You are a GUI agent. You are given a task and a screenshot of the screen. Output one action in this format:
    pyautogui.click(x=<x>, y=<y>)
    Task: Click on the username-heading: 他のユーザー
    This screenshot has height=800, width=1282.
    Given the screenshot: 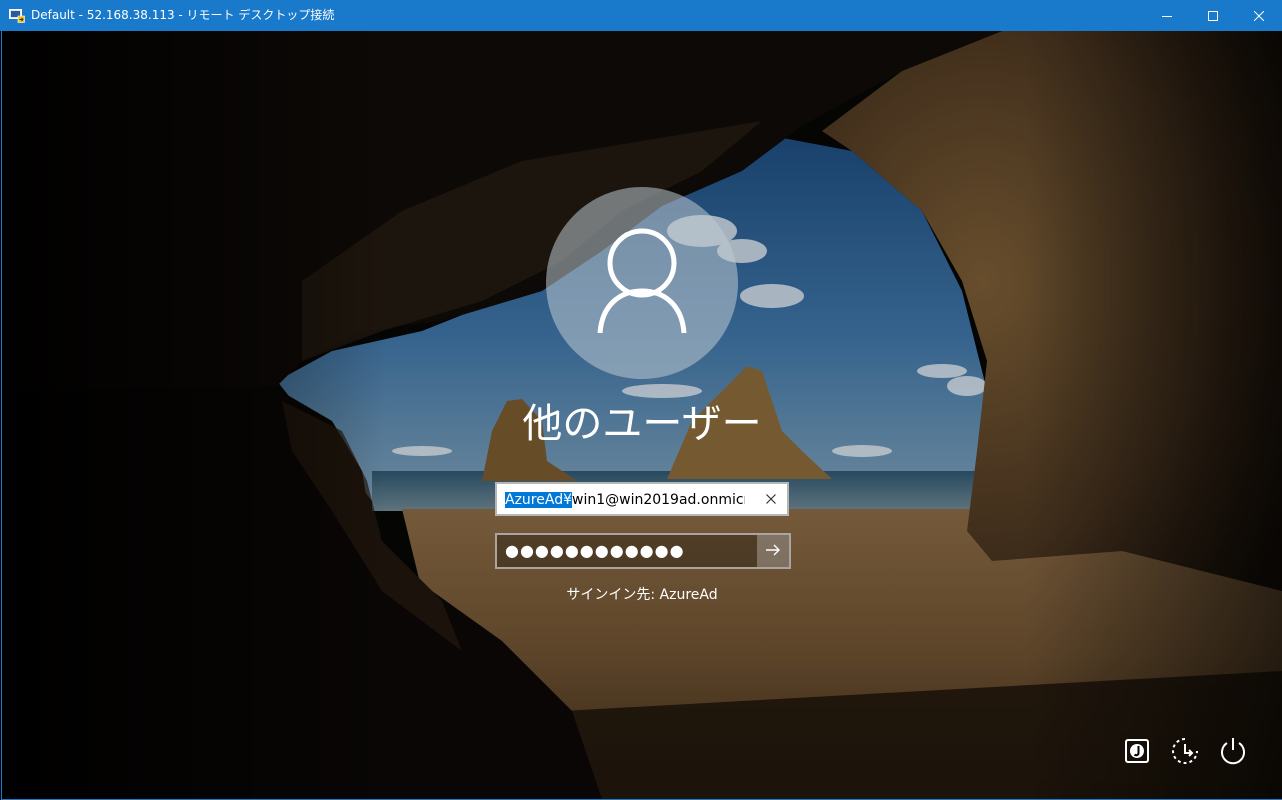 What is the action you would take?
    pyautogui.click(x=642, y=424)
    